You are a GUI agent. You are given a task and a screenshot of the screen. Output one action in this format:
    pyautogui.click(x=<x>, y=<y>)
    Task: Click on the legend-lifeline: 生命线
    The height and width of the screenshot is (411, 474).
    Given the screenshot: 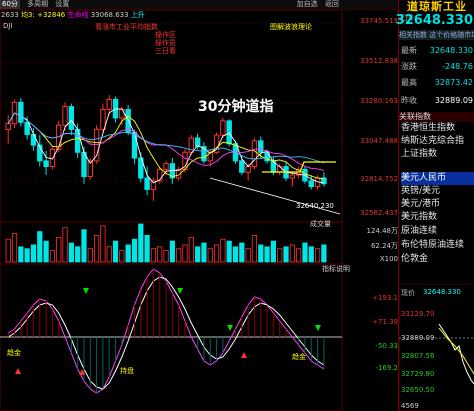 What is the action you would take?
    pyautogui.click(x=78, y=15)
    